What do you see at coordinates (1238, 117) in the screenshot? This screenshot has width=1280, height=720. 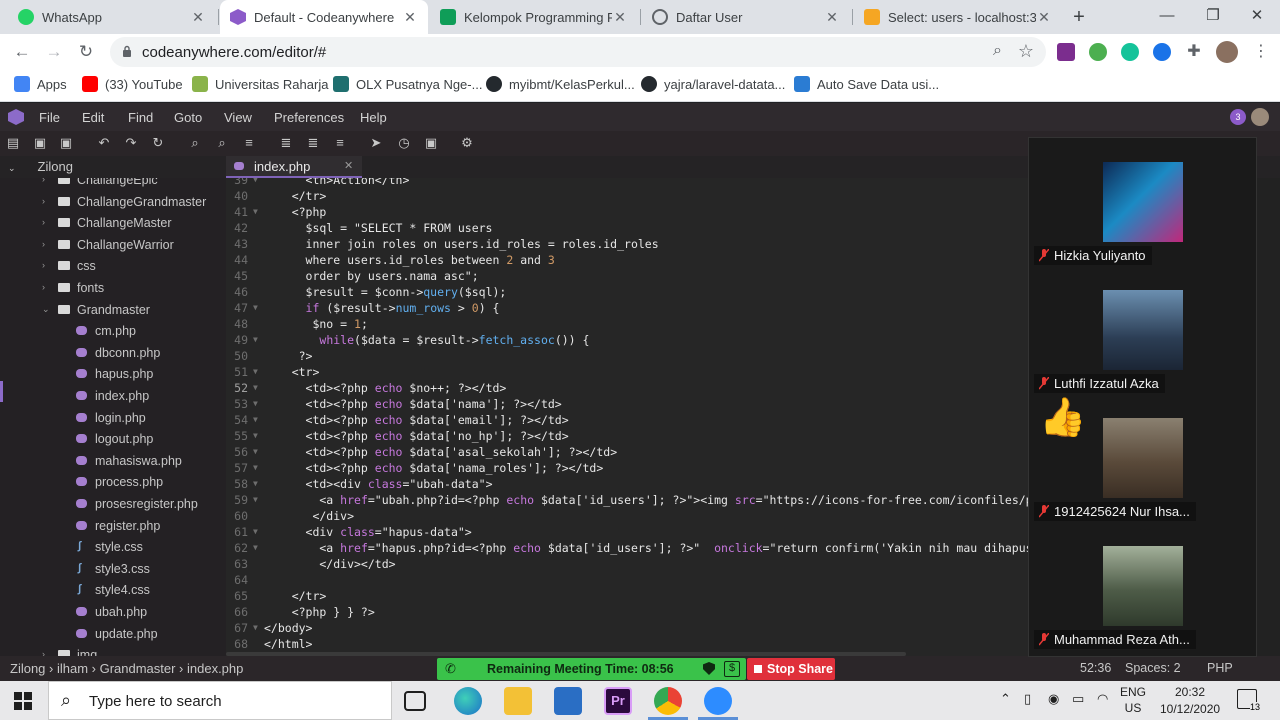 I see `collaborators-badge: 3` at bounding box center [1238, 117].